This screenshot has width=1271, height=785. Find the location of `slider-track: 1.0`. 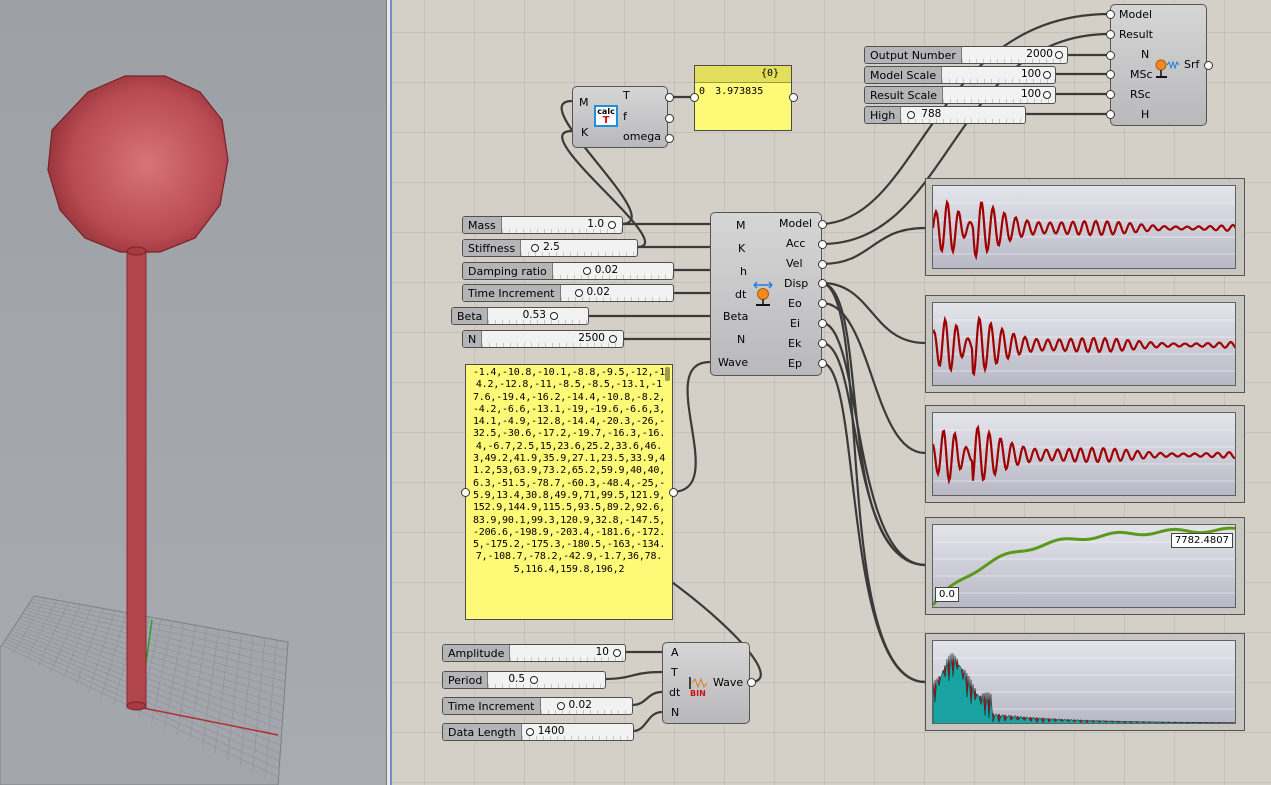

slider-track: 1.0 is located at coordinates (561, 225).